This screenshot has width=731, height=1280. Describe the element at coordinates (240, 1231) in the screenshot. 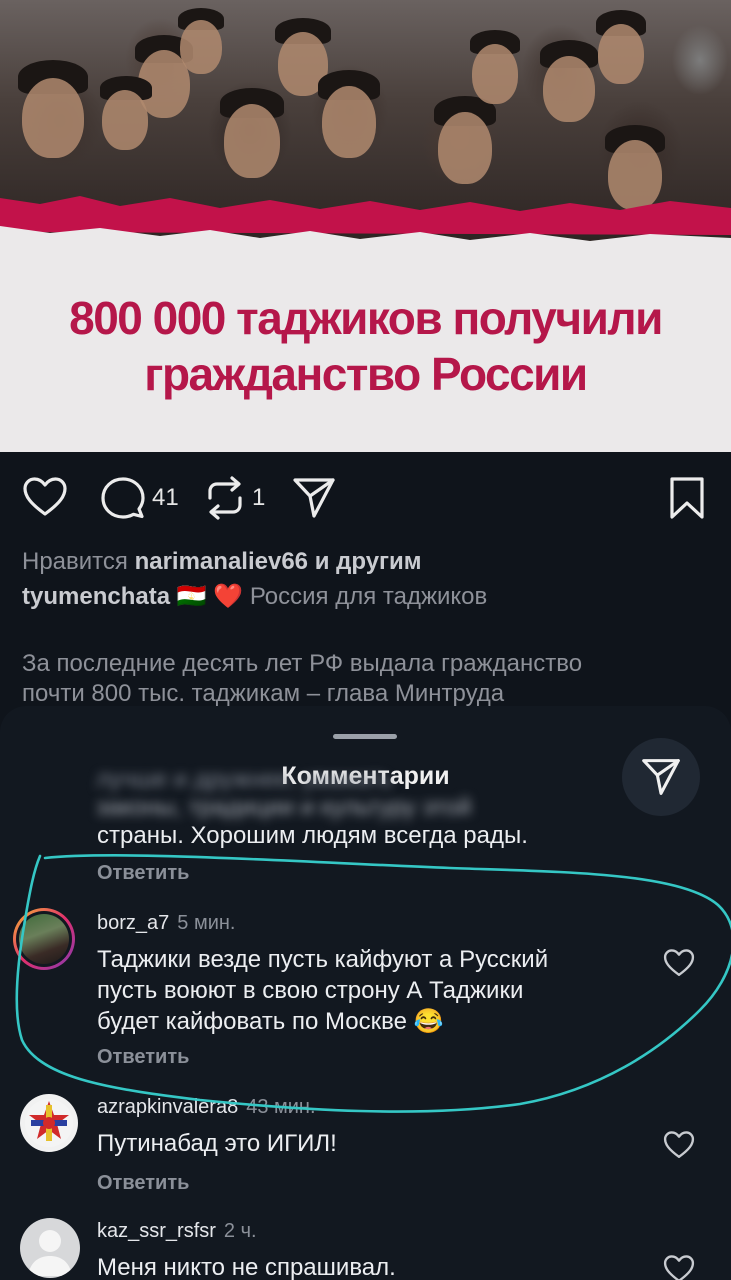

I see `comment-time: 2 ч.` at that location.